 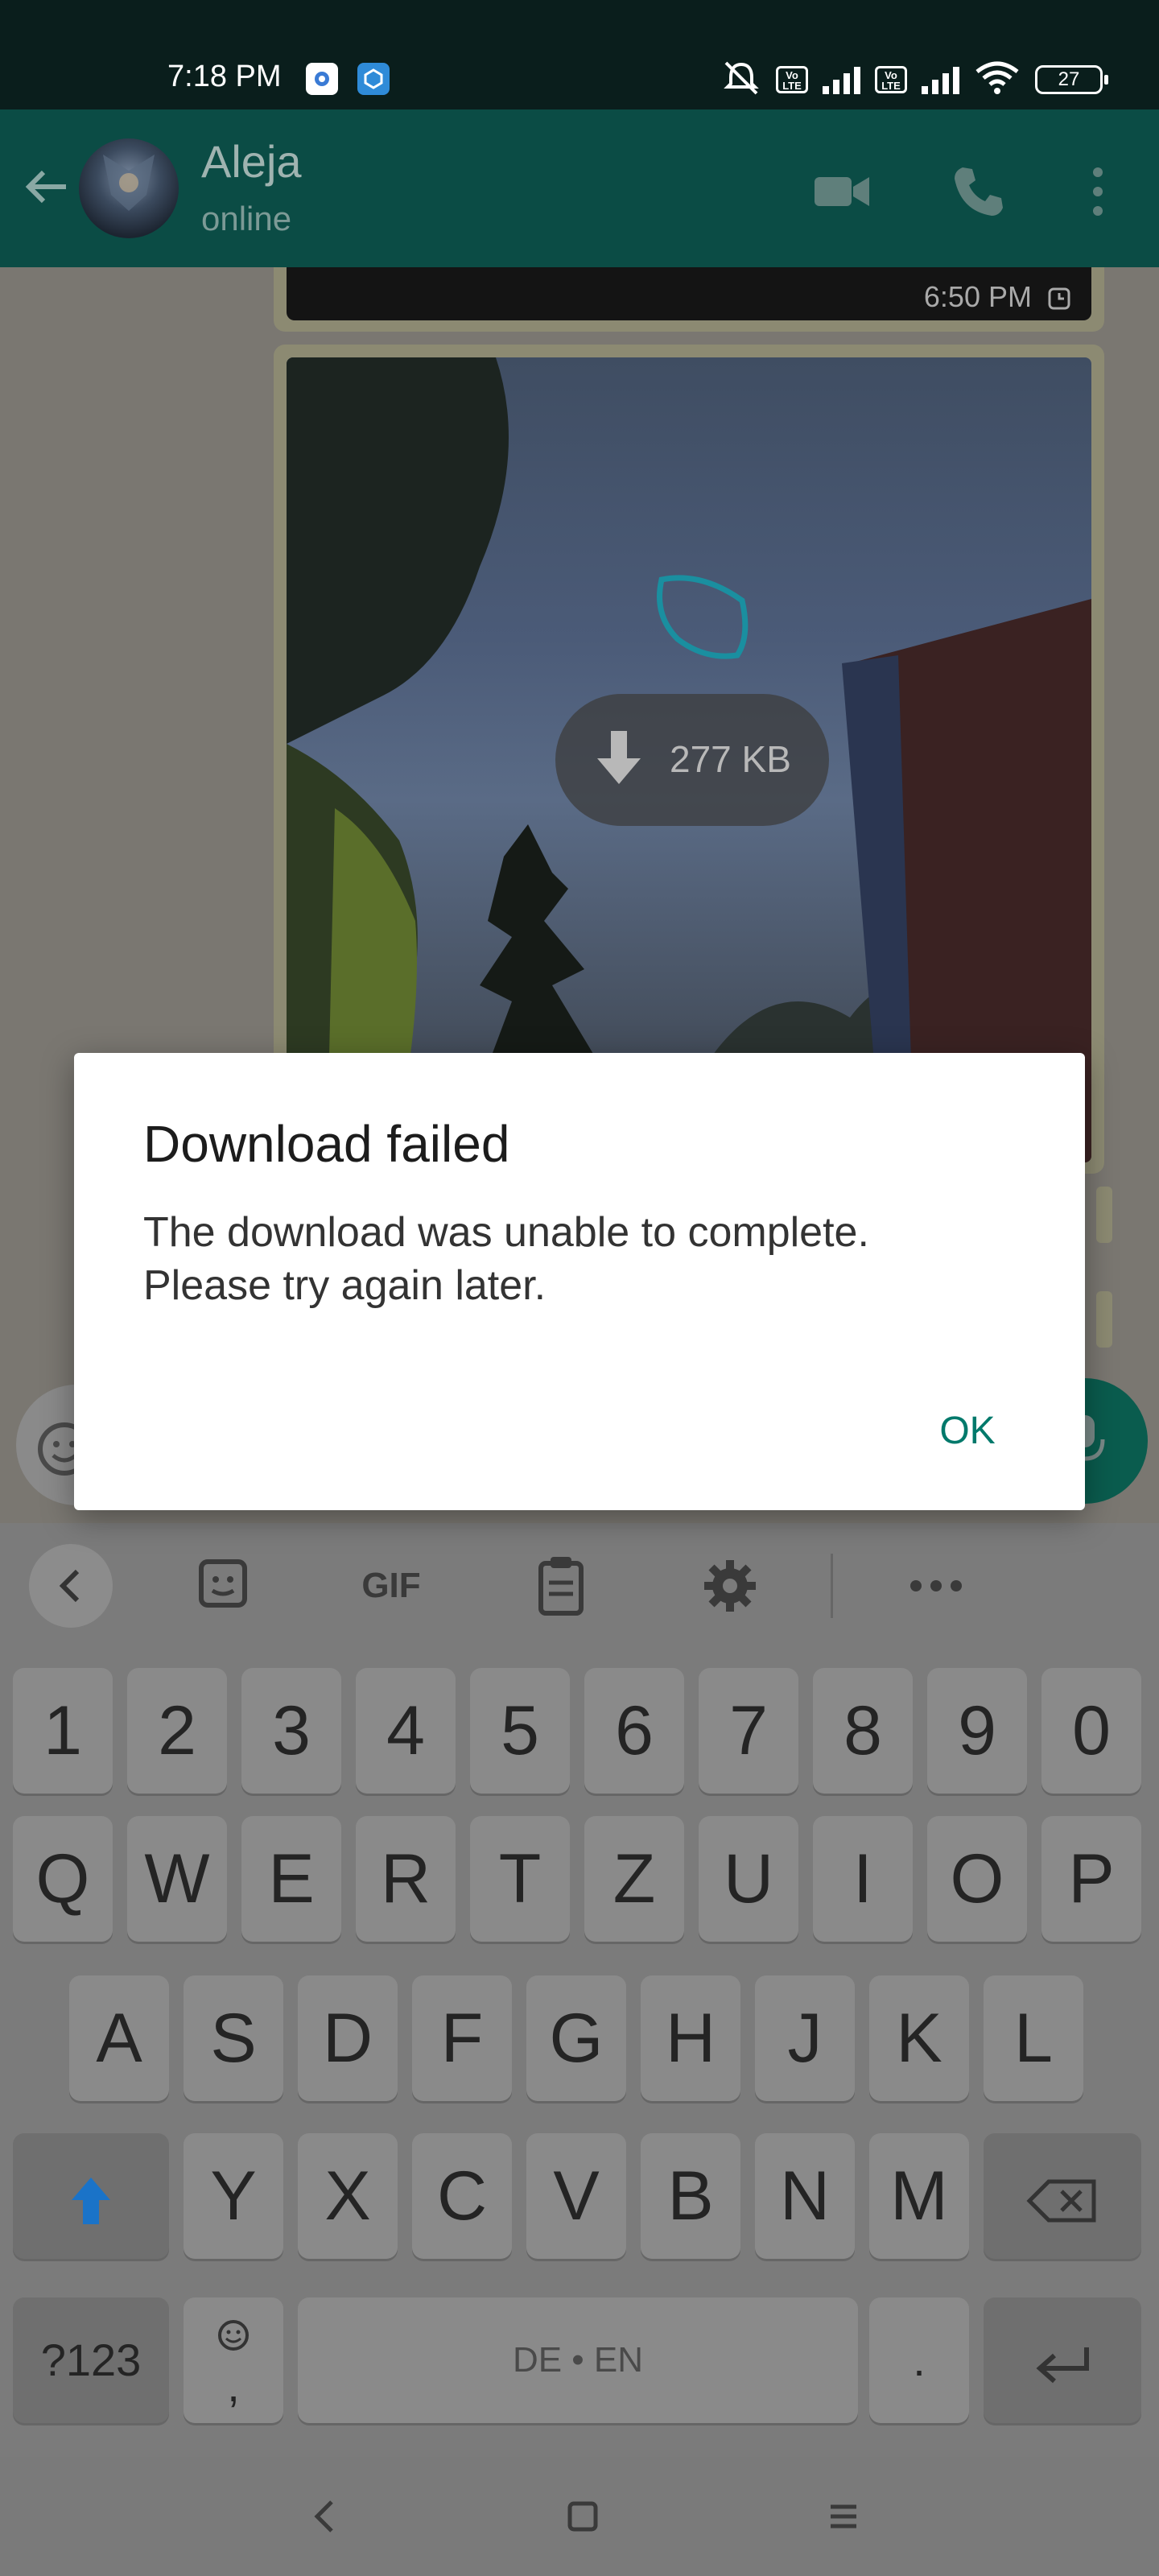 What do you see at coordinates (579, 54) in the screenshot?
I see `status-bar: 7:18 PM Vo LTE Vo LTE 27` at bounding box center [579, 54].